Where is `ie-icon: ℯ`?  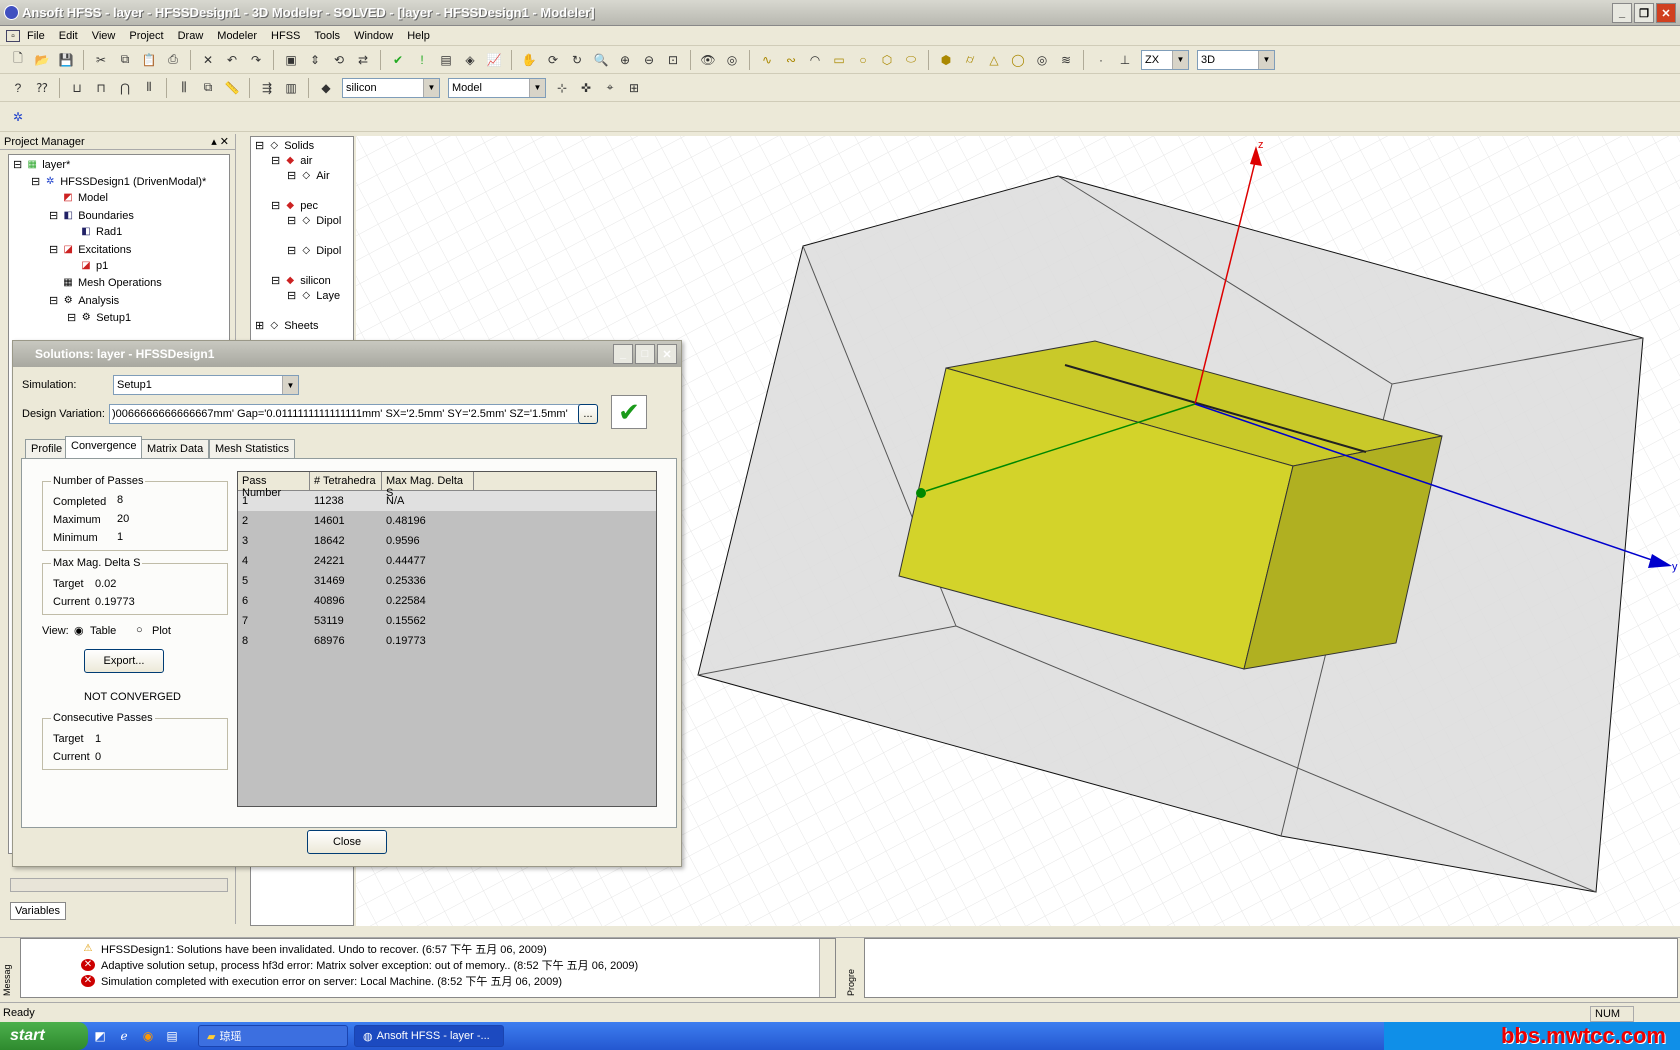 ie-icon: ℯ is located at coordinates (124, 1036).